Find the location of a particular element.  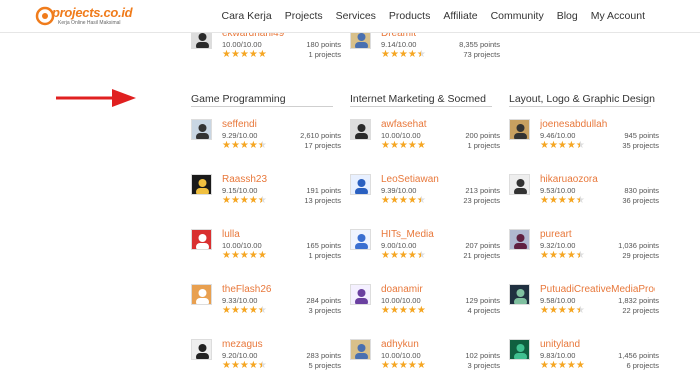

points-count: 129 points is located at coordinates (482, 300).